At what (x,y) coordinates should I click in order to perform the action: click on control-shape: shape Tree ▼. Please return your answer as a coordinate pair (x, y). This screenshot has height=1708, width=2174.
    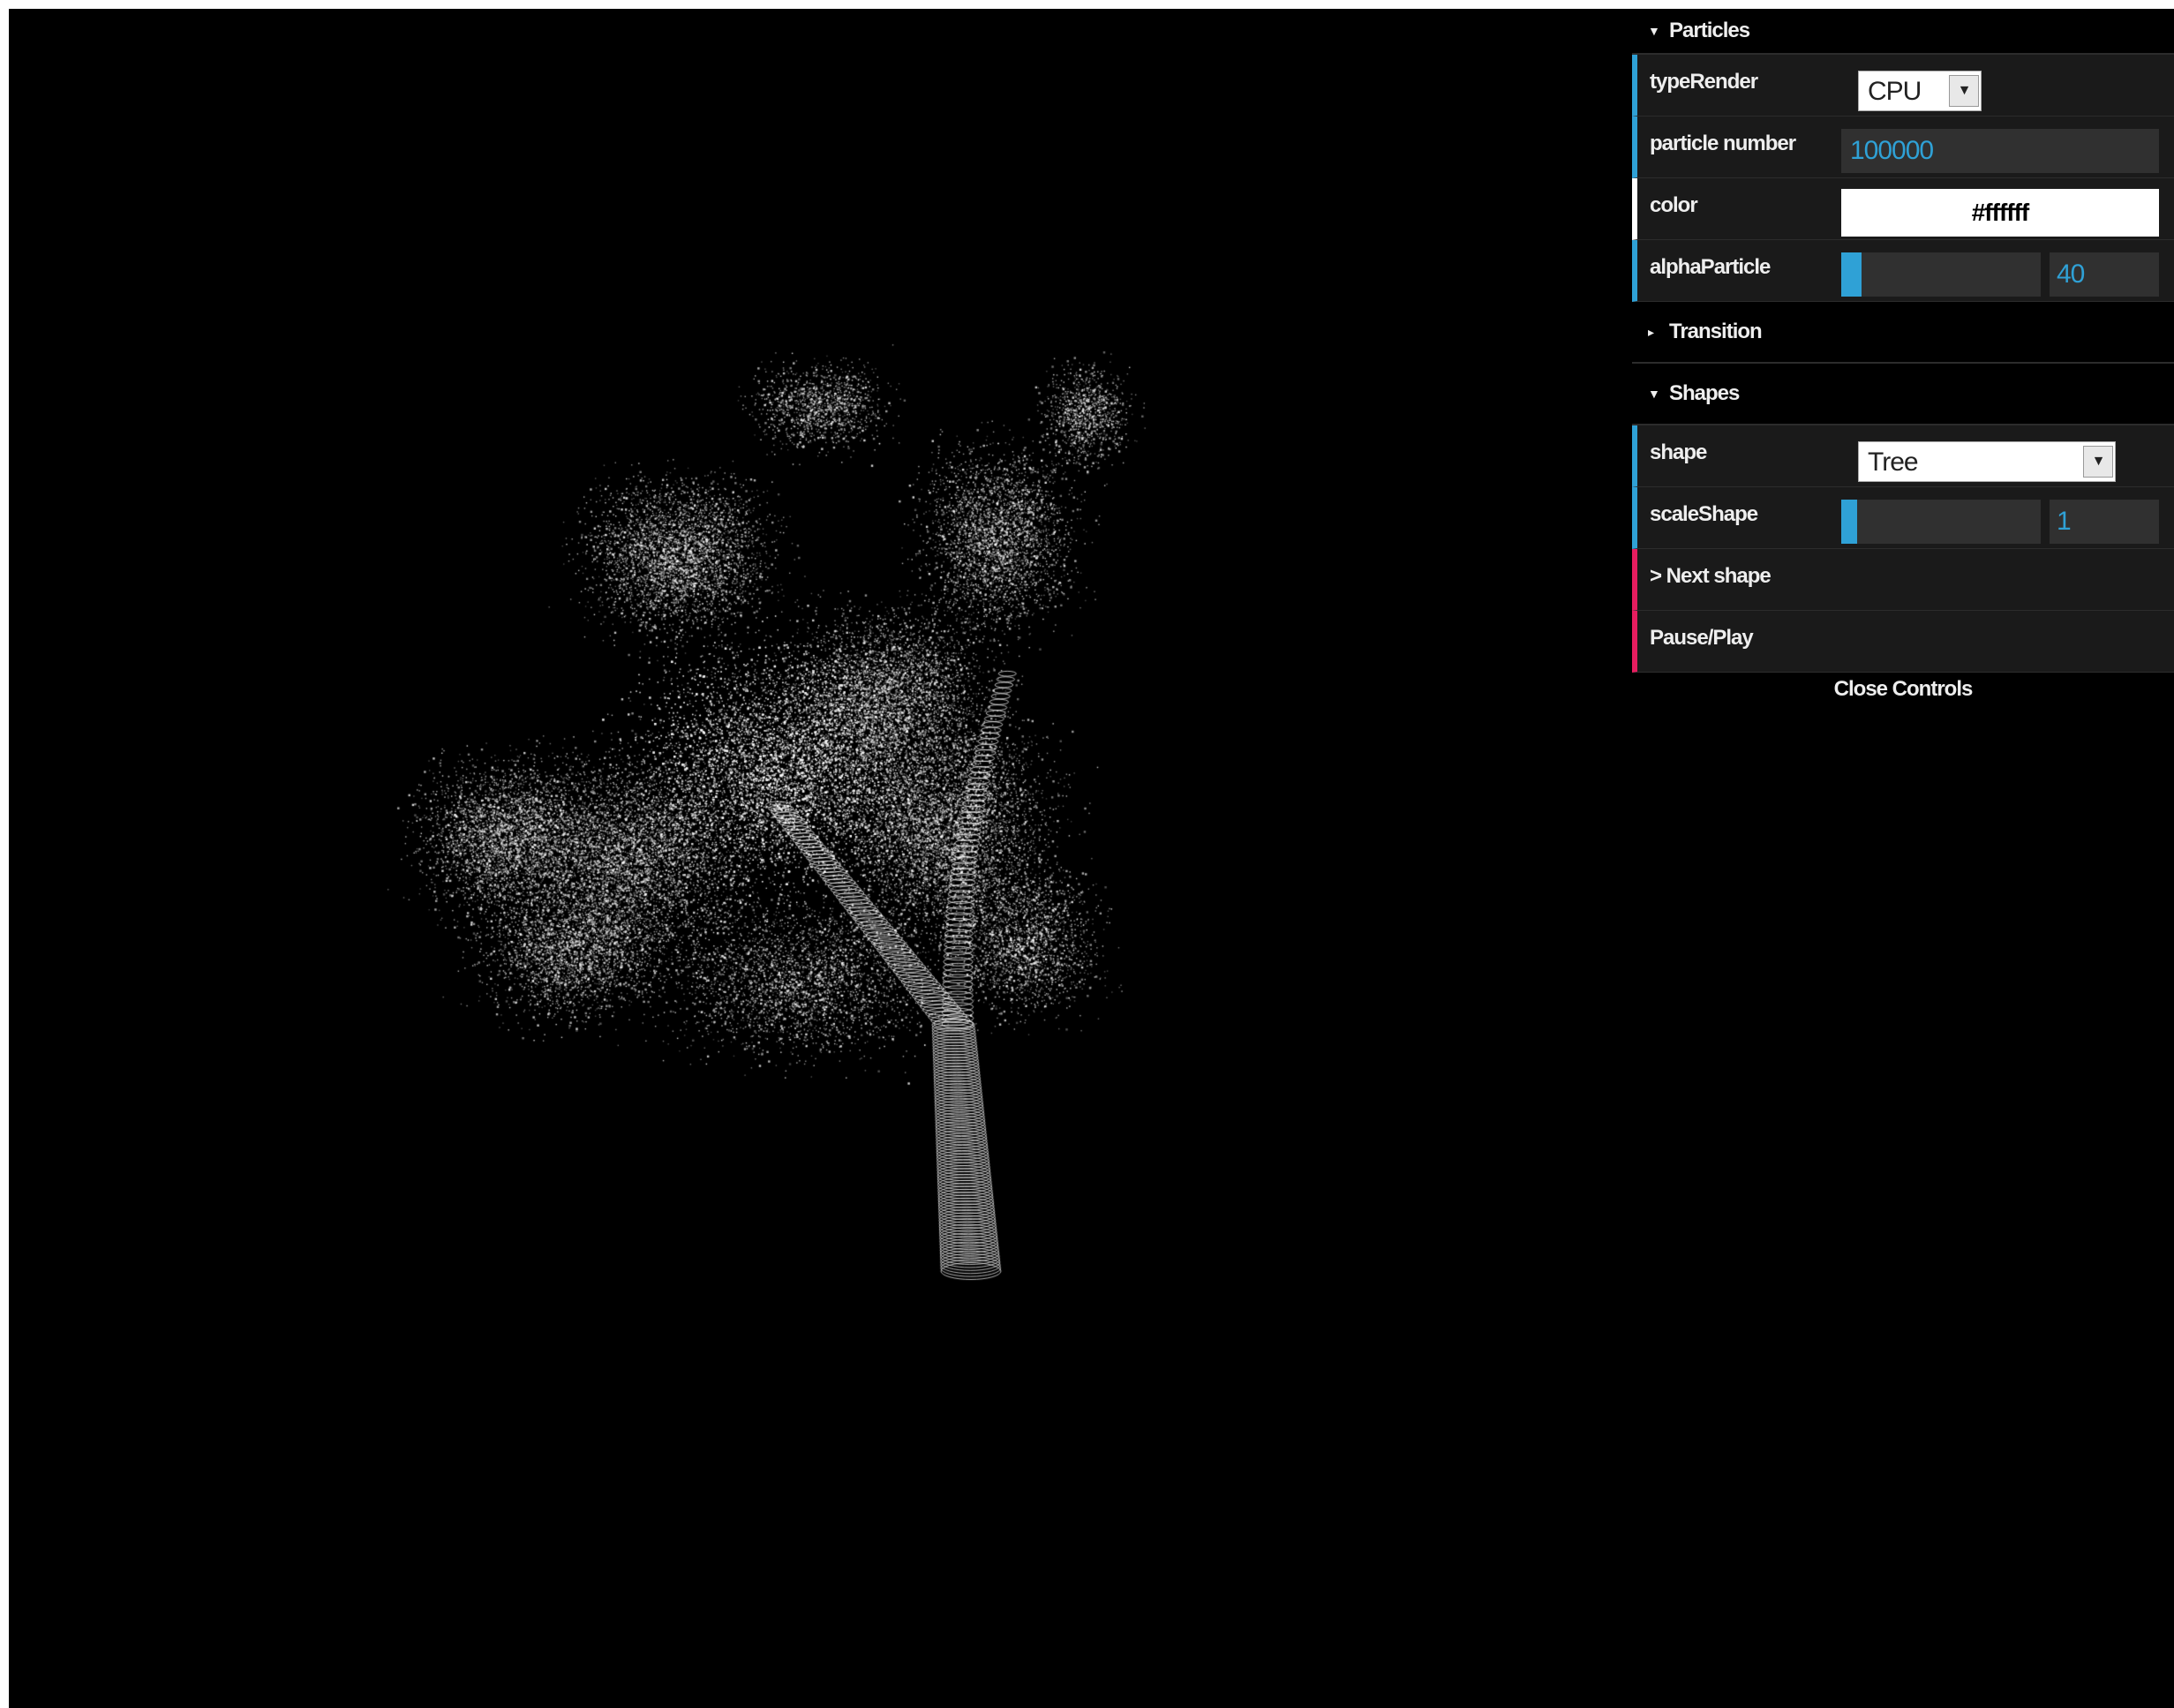
    Looking at the image, I should click on (1903, 456).